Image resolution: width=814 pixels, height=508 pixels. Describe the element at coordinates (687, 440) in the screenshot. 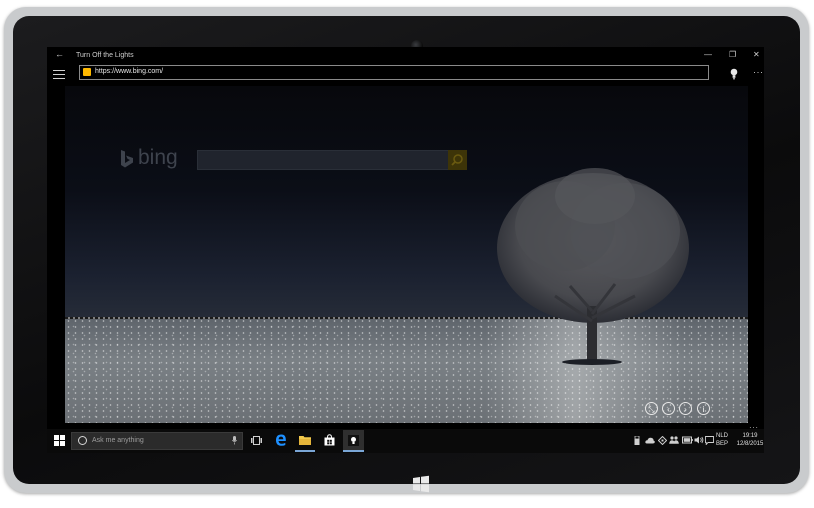

I see `battery-icon` at that location.